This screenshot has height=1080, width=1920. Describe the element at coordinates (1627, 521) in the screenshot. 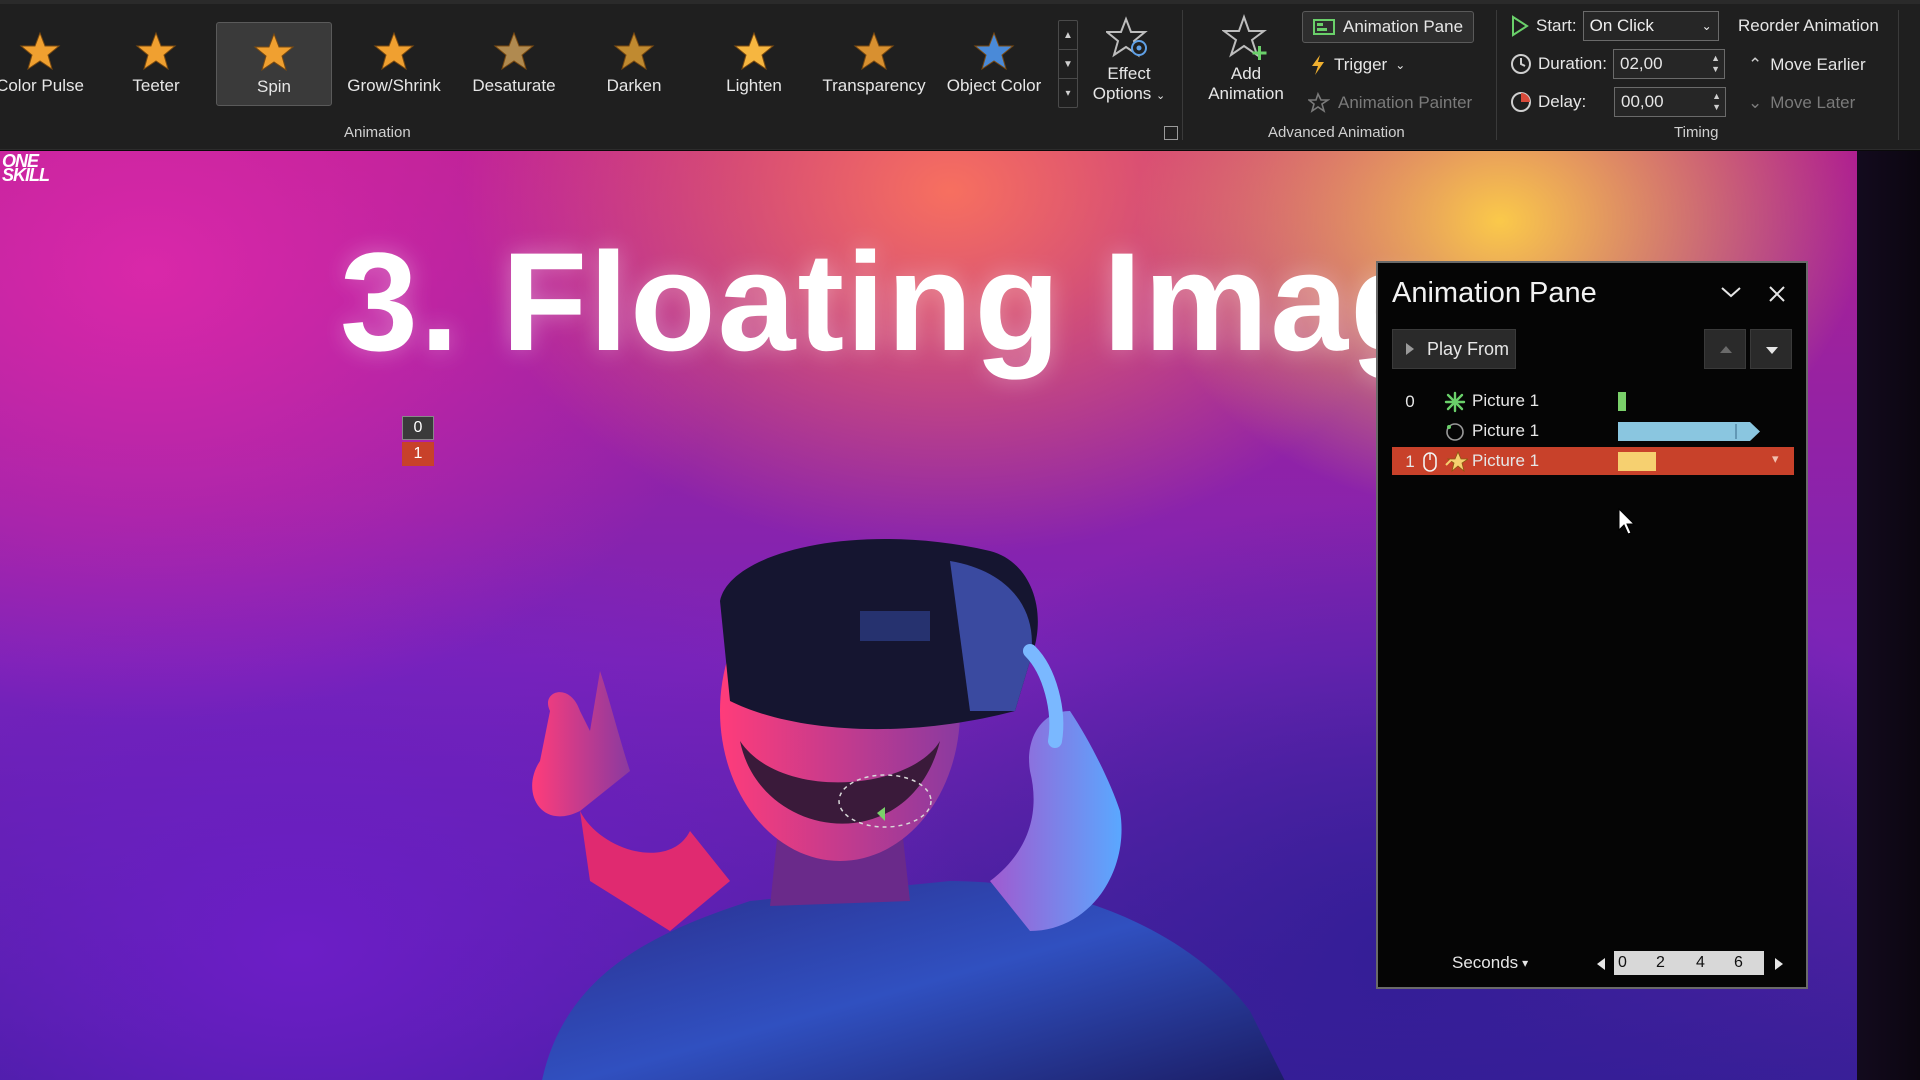

I see `mouse-cursor-icon` at that location.